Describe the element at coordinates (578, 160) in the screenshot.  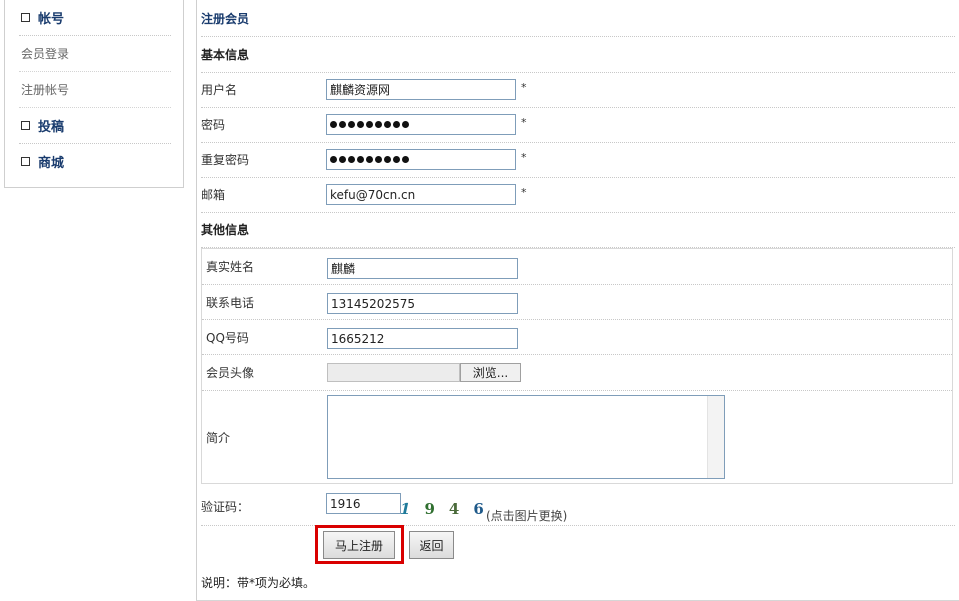
I see `password-confirm-row: 重复密码 *` at that location.